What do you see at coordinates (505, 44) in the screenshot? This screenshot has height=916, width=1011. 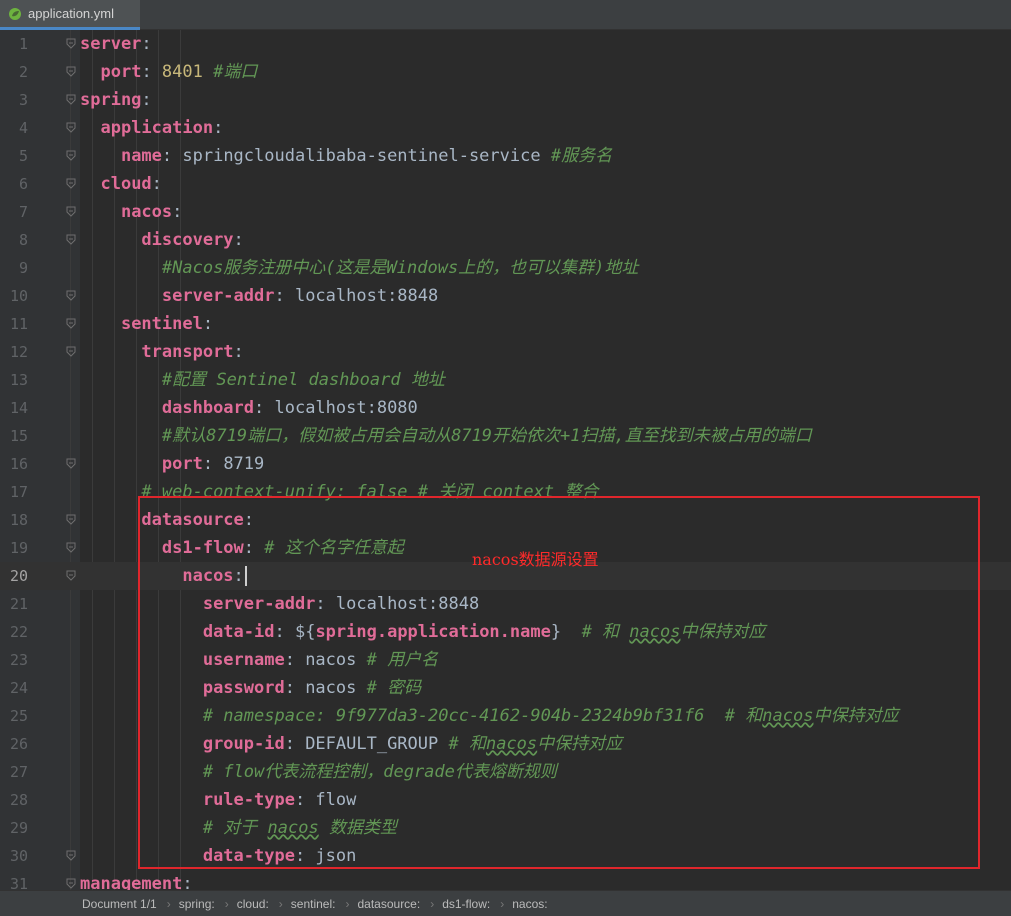 I see `code-line: 1 server:` at bounding box center [505, 44].